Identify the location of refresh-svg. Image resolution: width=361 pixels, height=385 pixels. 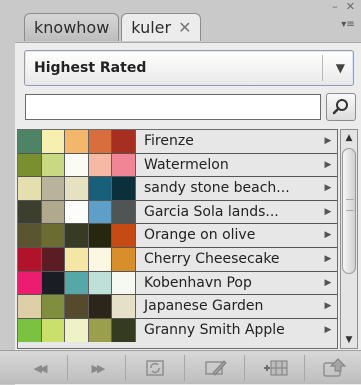
(155, 368).